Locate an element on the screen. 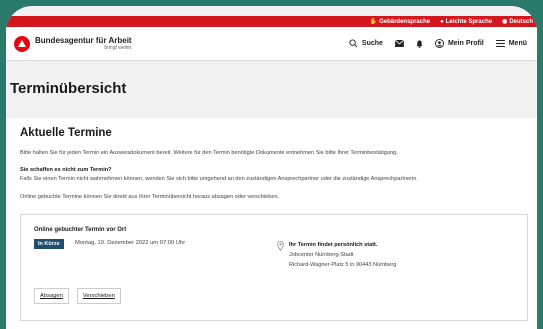 Image resolution: width=543 pixels, height=329 pixels. section-title: Aktuelle Termine is located at coordinates (66, 133).